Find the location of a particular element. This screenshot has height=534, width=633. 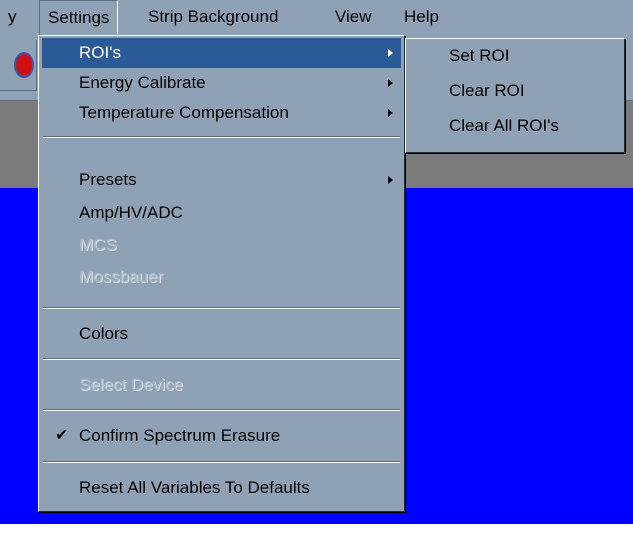

menu-item-select-device: Select Device is located at coordinates (221, 385).